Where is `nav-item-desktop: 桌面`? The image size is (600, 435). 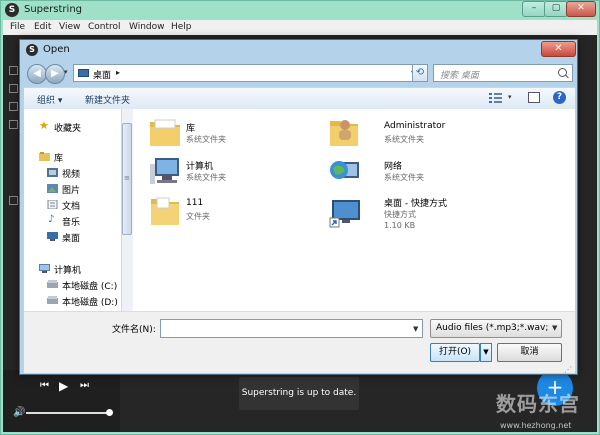
nav-item-desktop: 桌面 is located at coordinates (71, 237).